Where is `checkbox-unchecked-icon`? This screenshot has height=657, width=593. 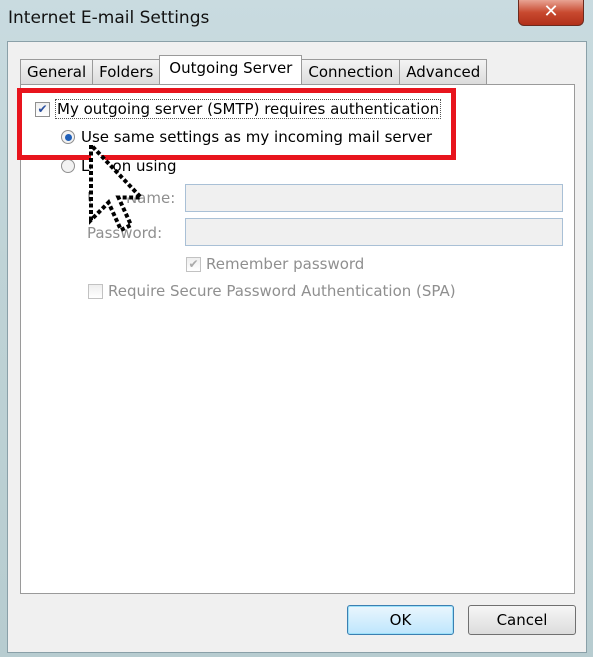
checkbox-unchecked-icon is located at coordinates (95, 291).